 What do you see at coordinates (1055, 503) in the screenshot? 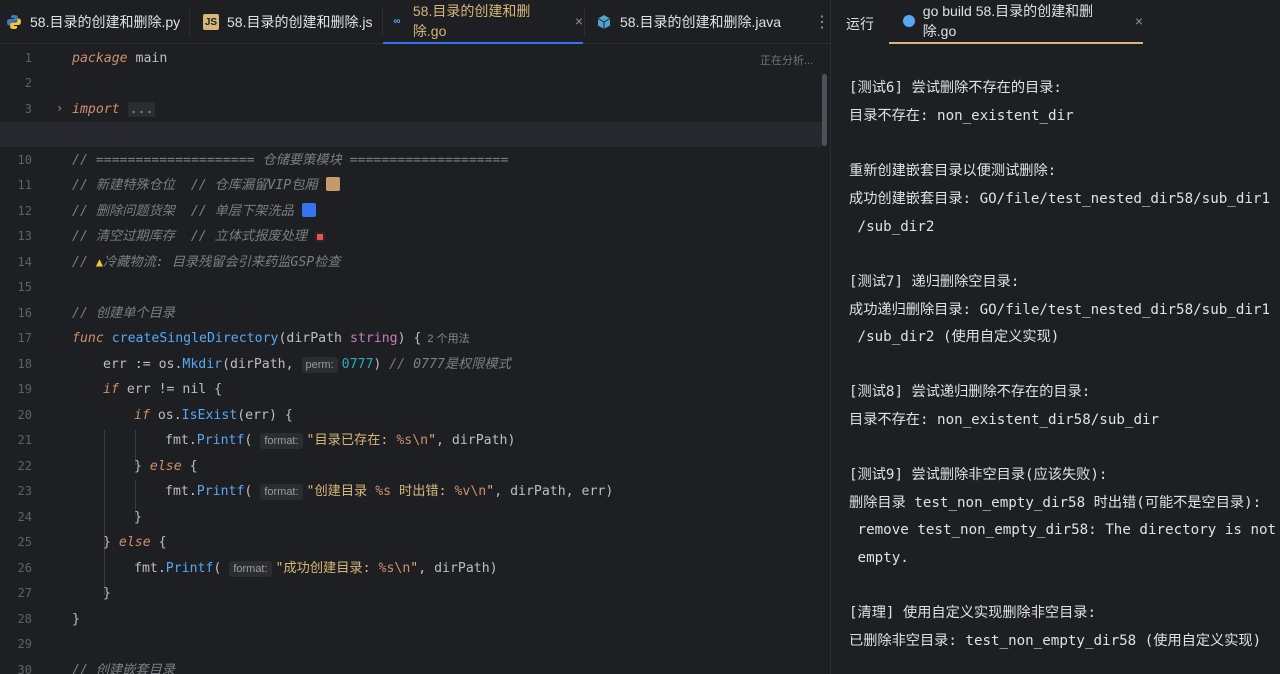
I see `console-line: 删除目录 test_non_empty_dir58 时出错(可能不是空目录):` at bounding box center [1055, 503].